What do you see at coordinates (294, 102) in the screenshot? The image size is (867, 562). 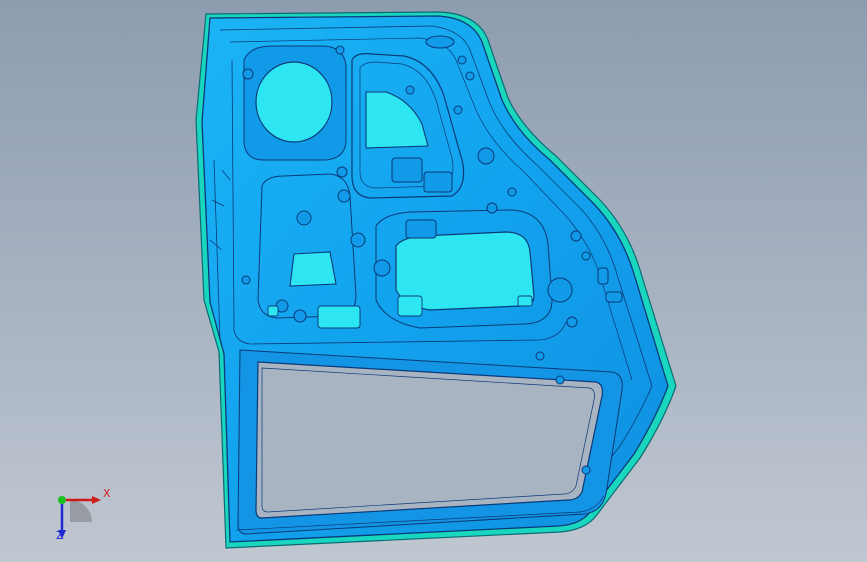 I see `speaker-cutout` at bounding box center [294, 102].